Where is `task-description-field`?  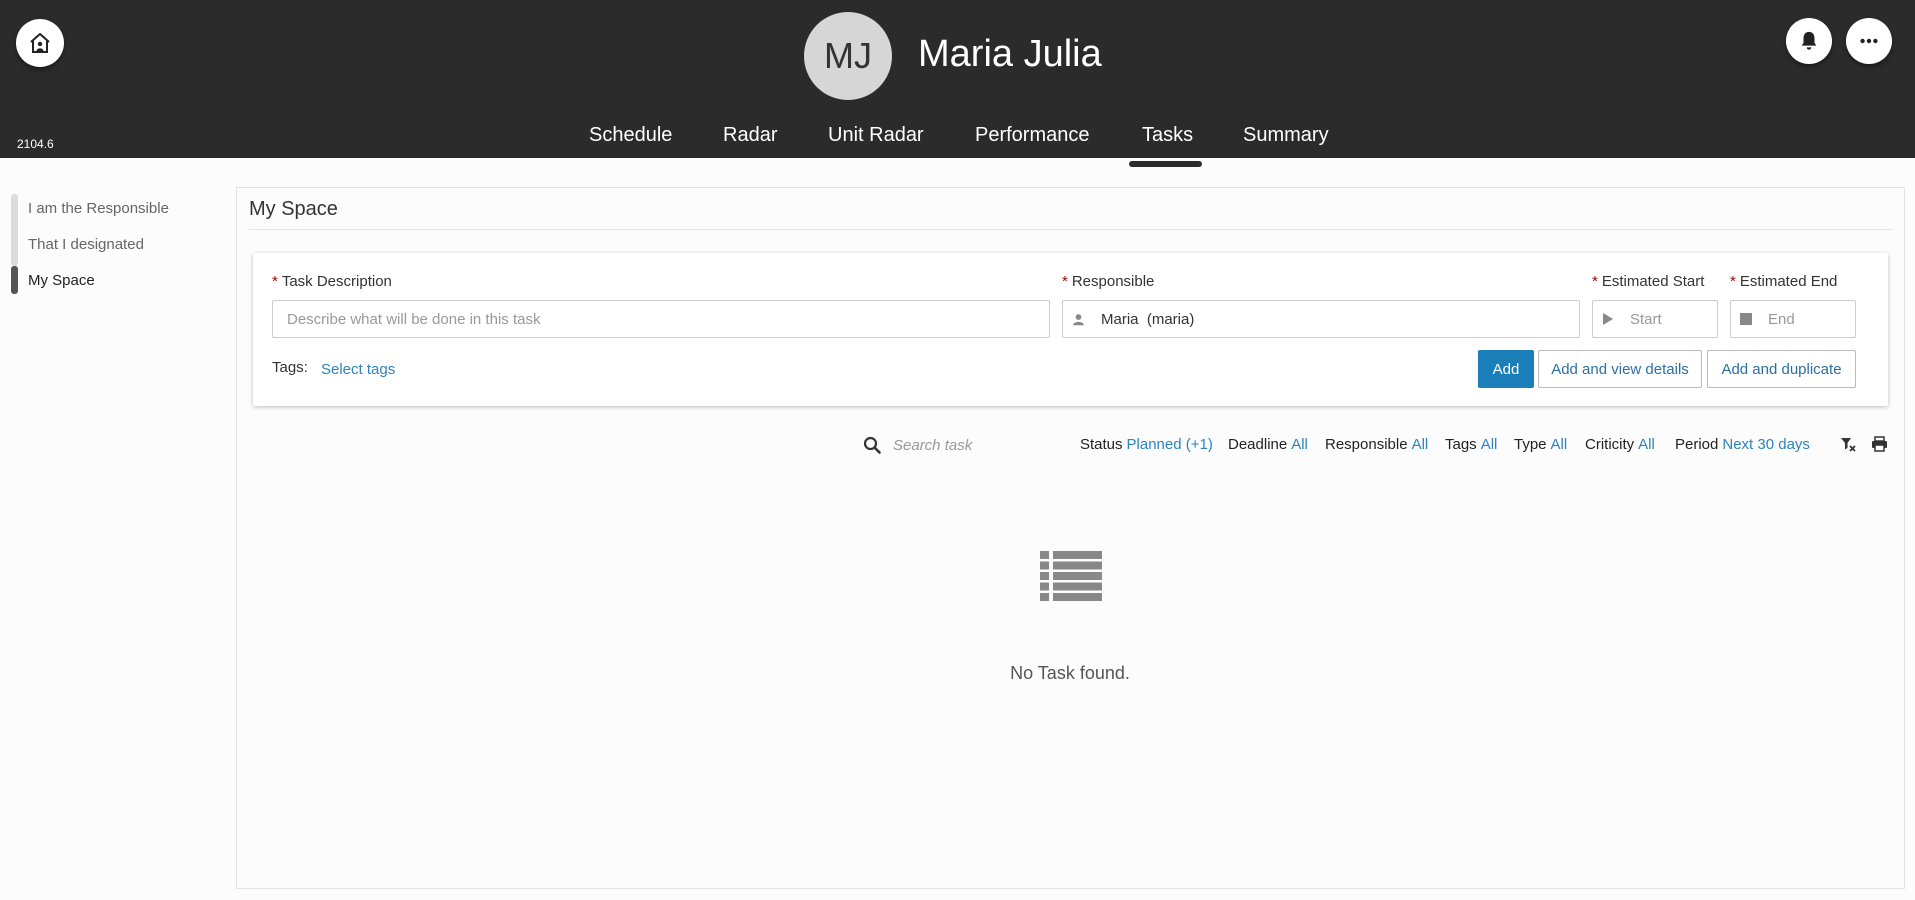
task-description-field is located at coordinates (661, 319).